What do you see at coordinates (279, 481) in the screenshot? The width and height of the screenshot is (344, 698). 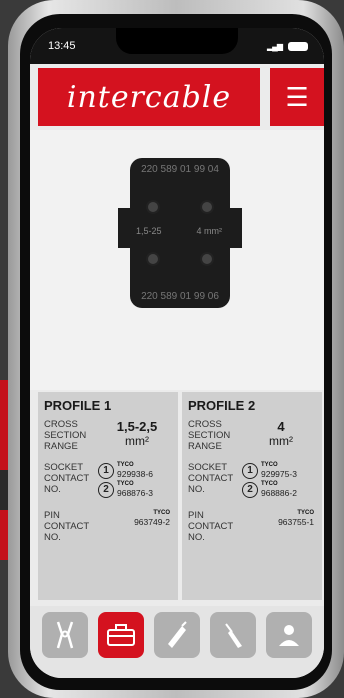 I see `socket-contacts: 1 TYCO 929975-3 2 TYCO 968886-2` at bounding box center [279, 481].